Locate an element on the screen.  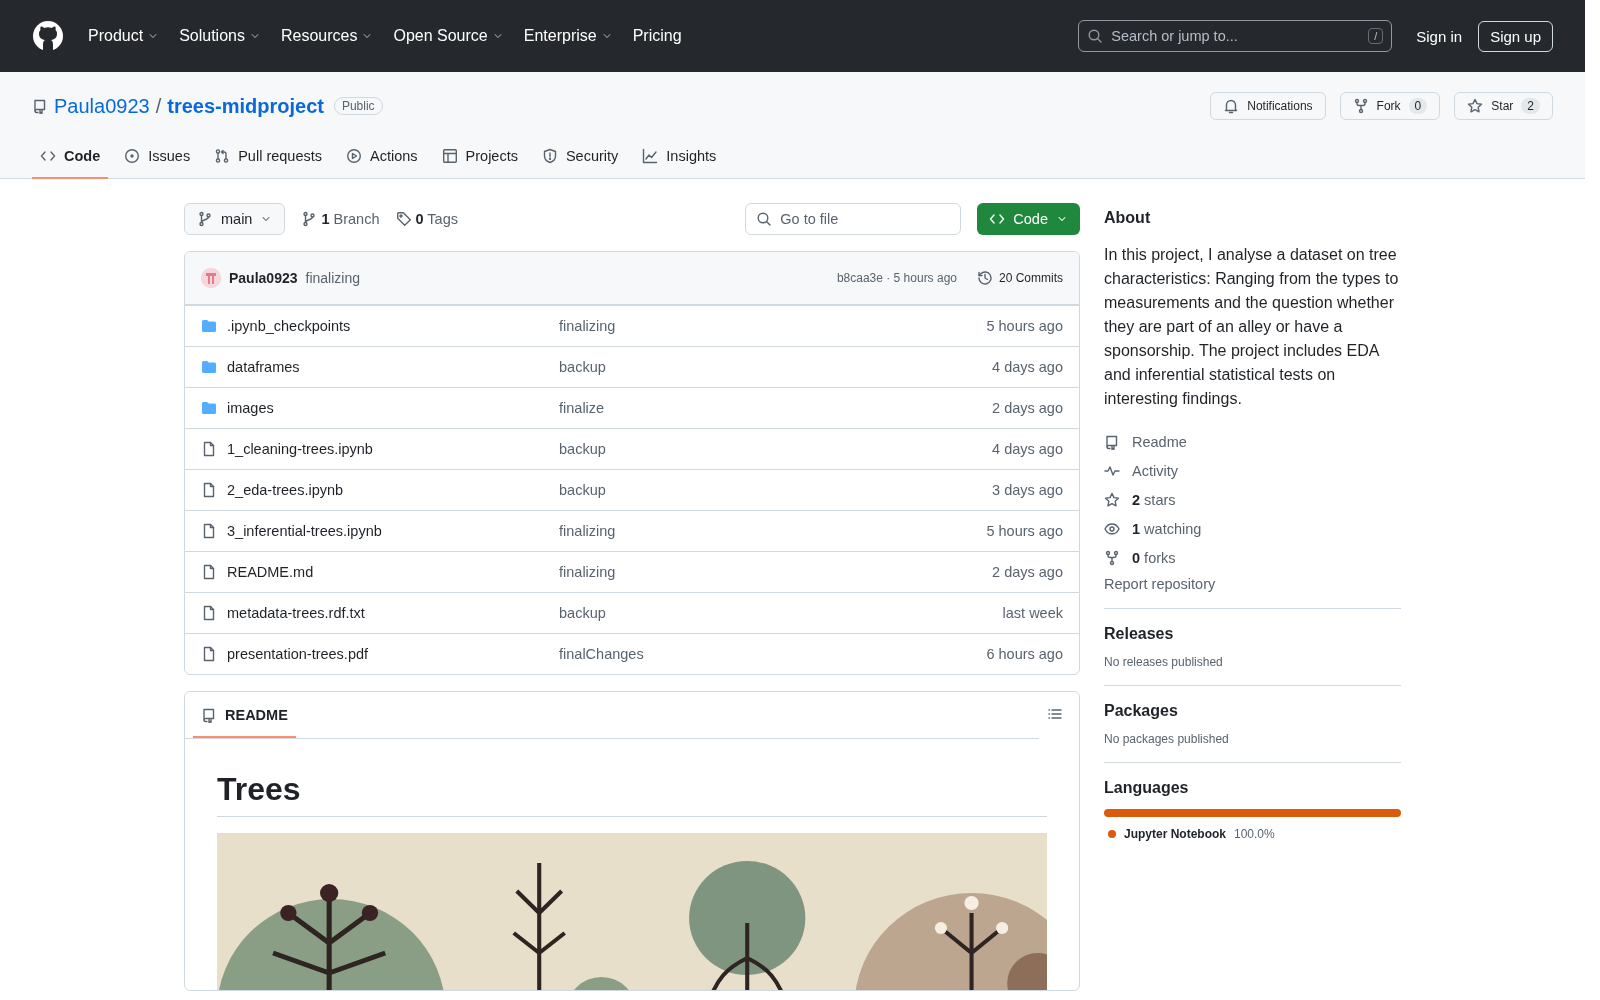
branches-link: 1 Branch is located at coordinates (340, 219).